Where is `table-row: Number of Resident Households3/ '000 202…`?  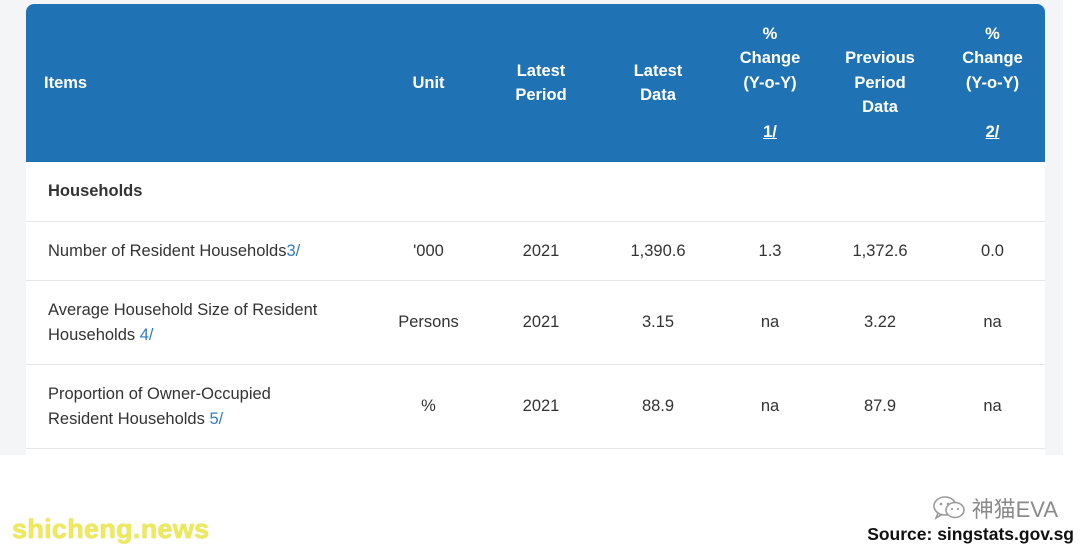 table-row: Number of Resident Households3/ '000 202… is located at coordinates (535, 251).